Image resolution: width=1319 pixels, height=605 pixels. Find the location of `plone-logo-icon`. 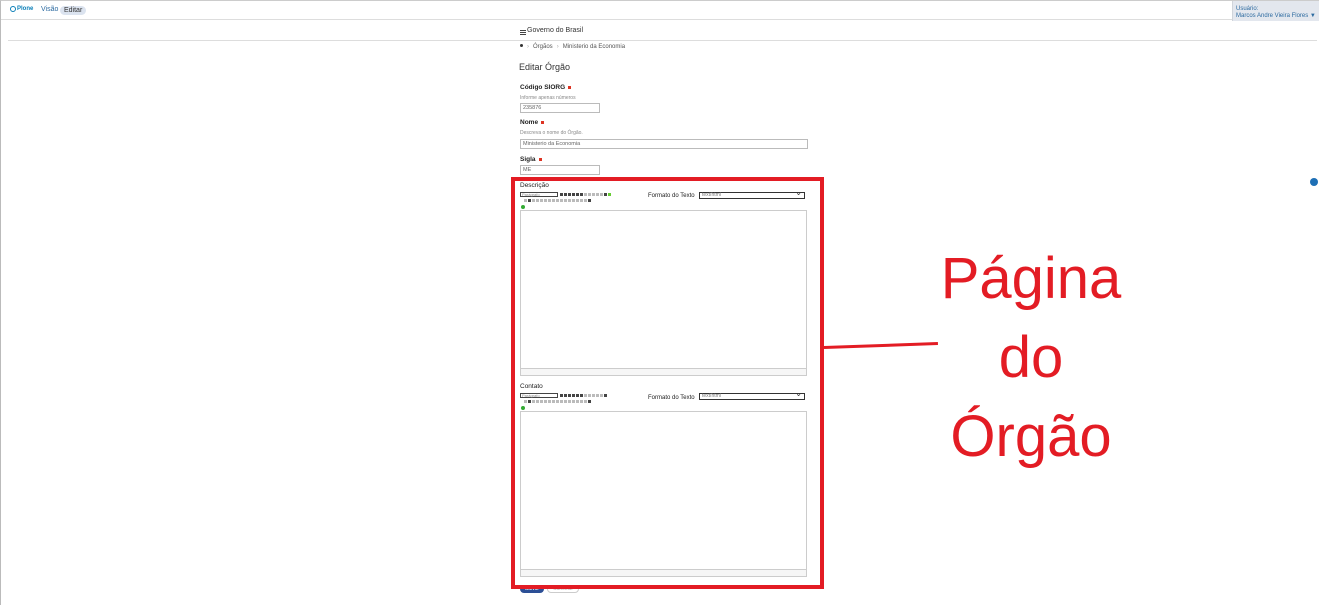

plone-logo-icon is located at coordinates (13, 9).